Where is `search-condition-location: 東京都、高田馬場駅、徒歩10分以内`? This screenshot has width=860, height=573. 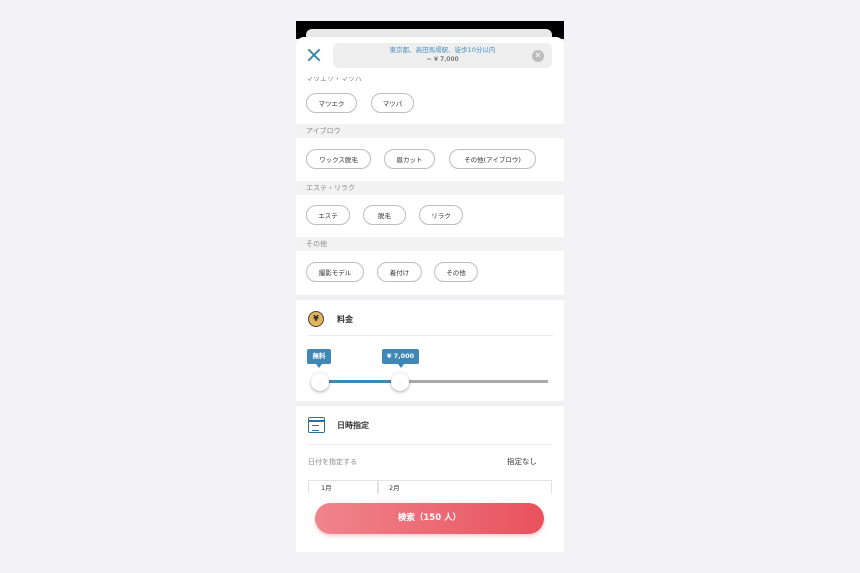
search-condition-location: 東京都、高田馬場駅、徒歩10分以内 is located at coordinates (442, 50).